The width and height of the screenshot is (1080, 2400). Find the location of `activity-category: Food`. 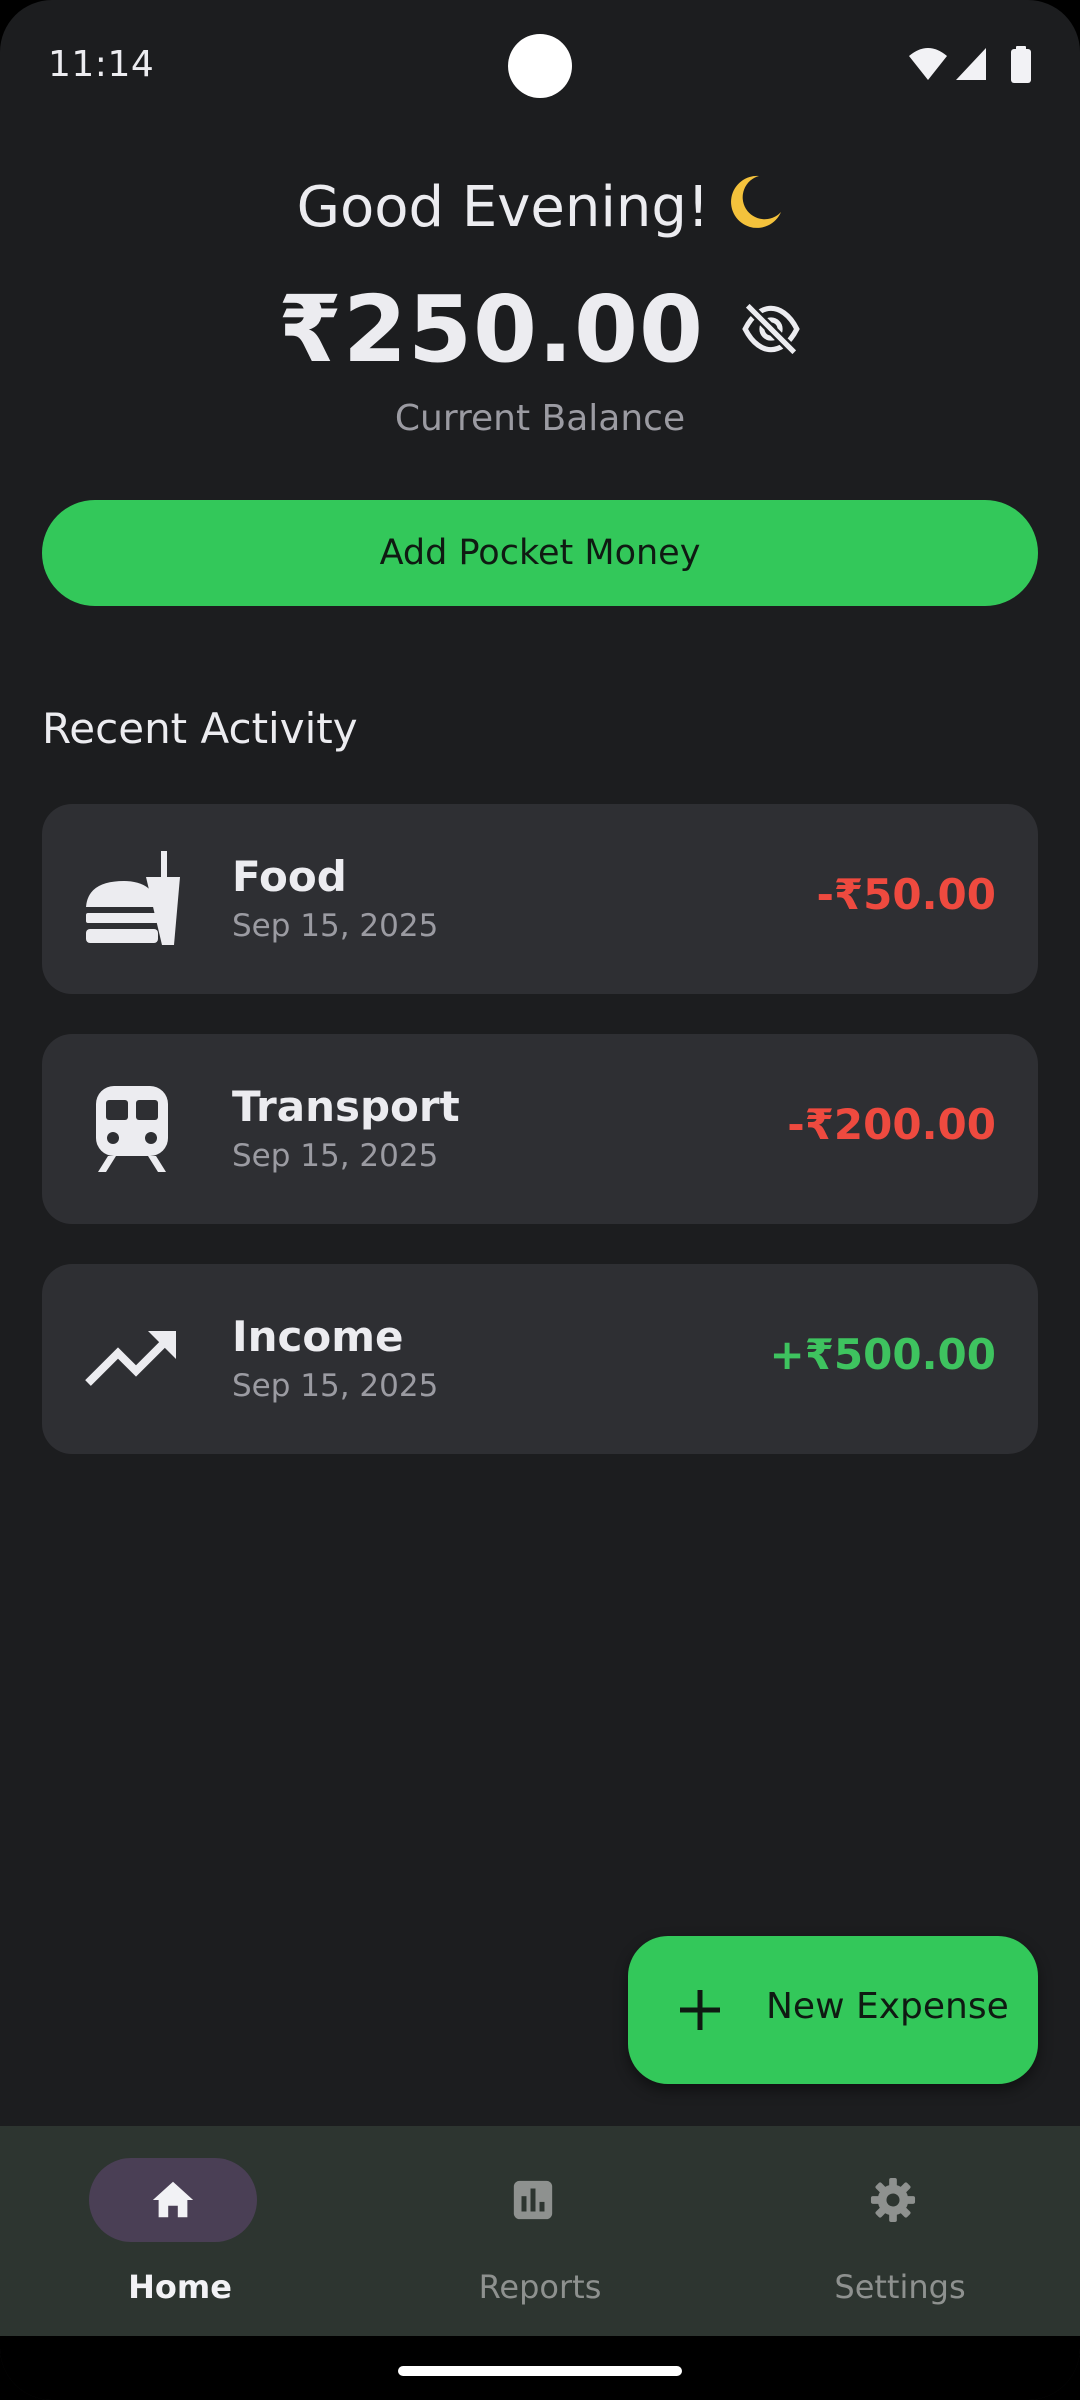

activity-category: Food is located at coordinates (289, 876).